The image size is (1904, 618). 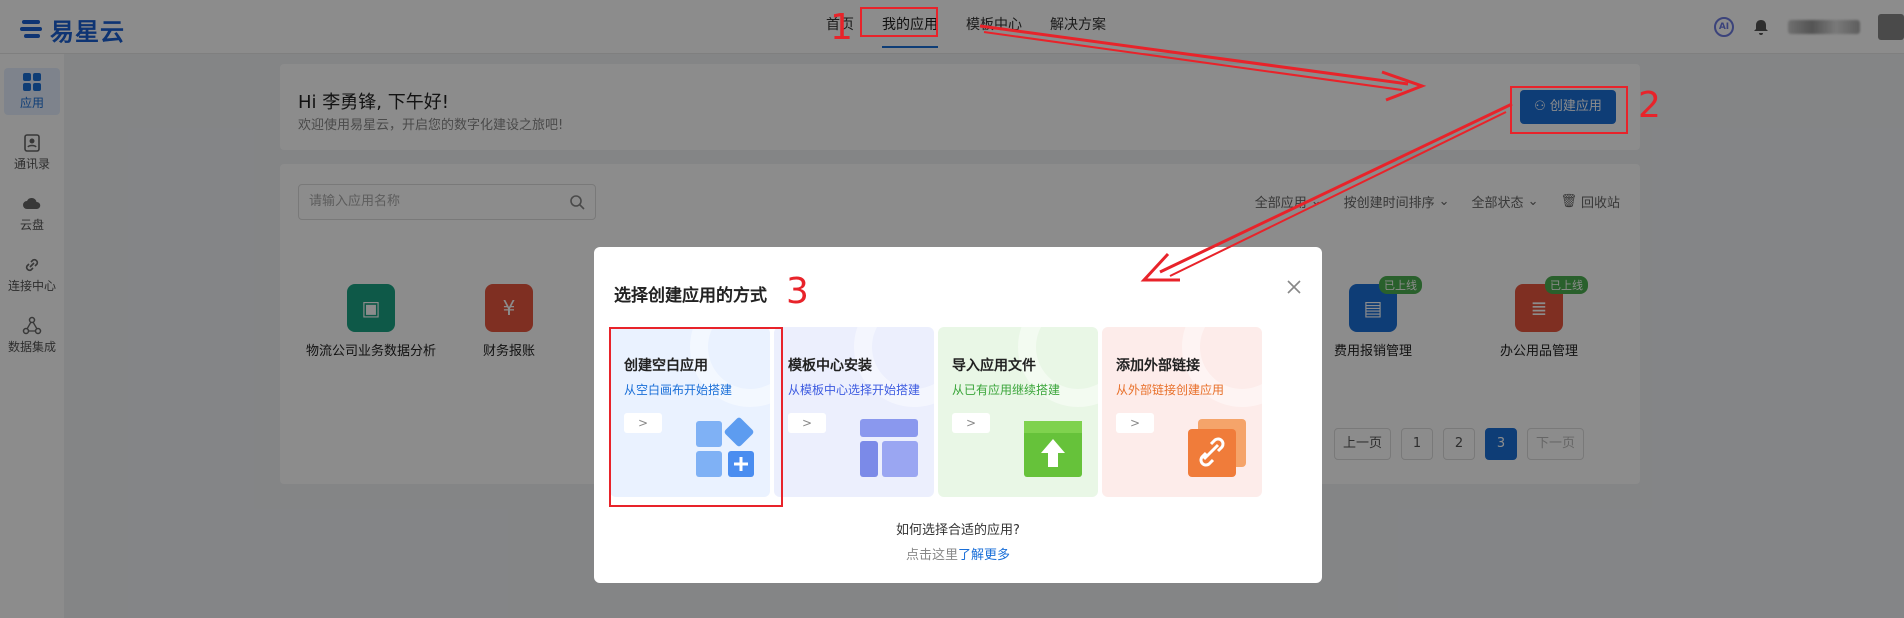 What do you see at coordinates (1018, 412) in the screenshot?
I see `card-import: 导入应用文件 从已有应用继续搭建 >` at bounding box center [1018, 412].